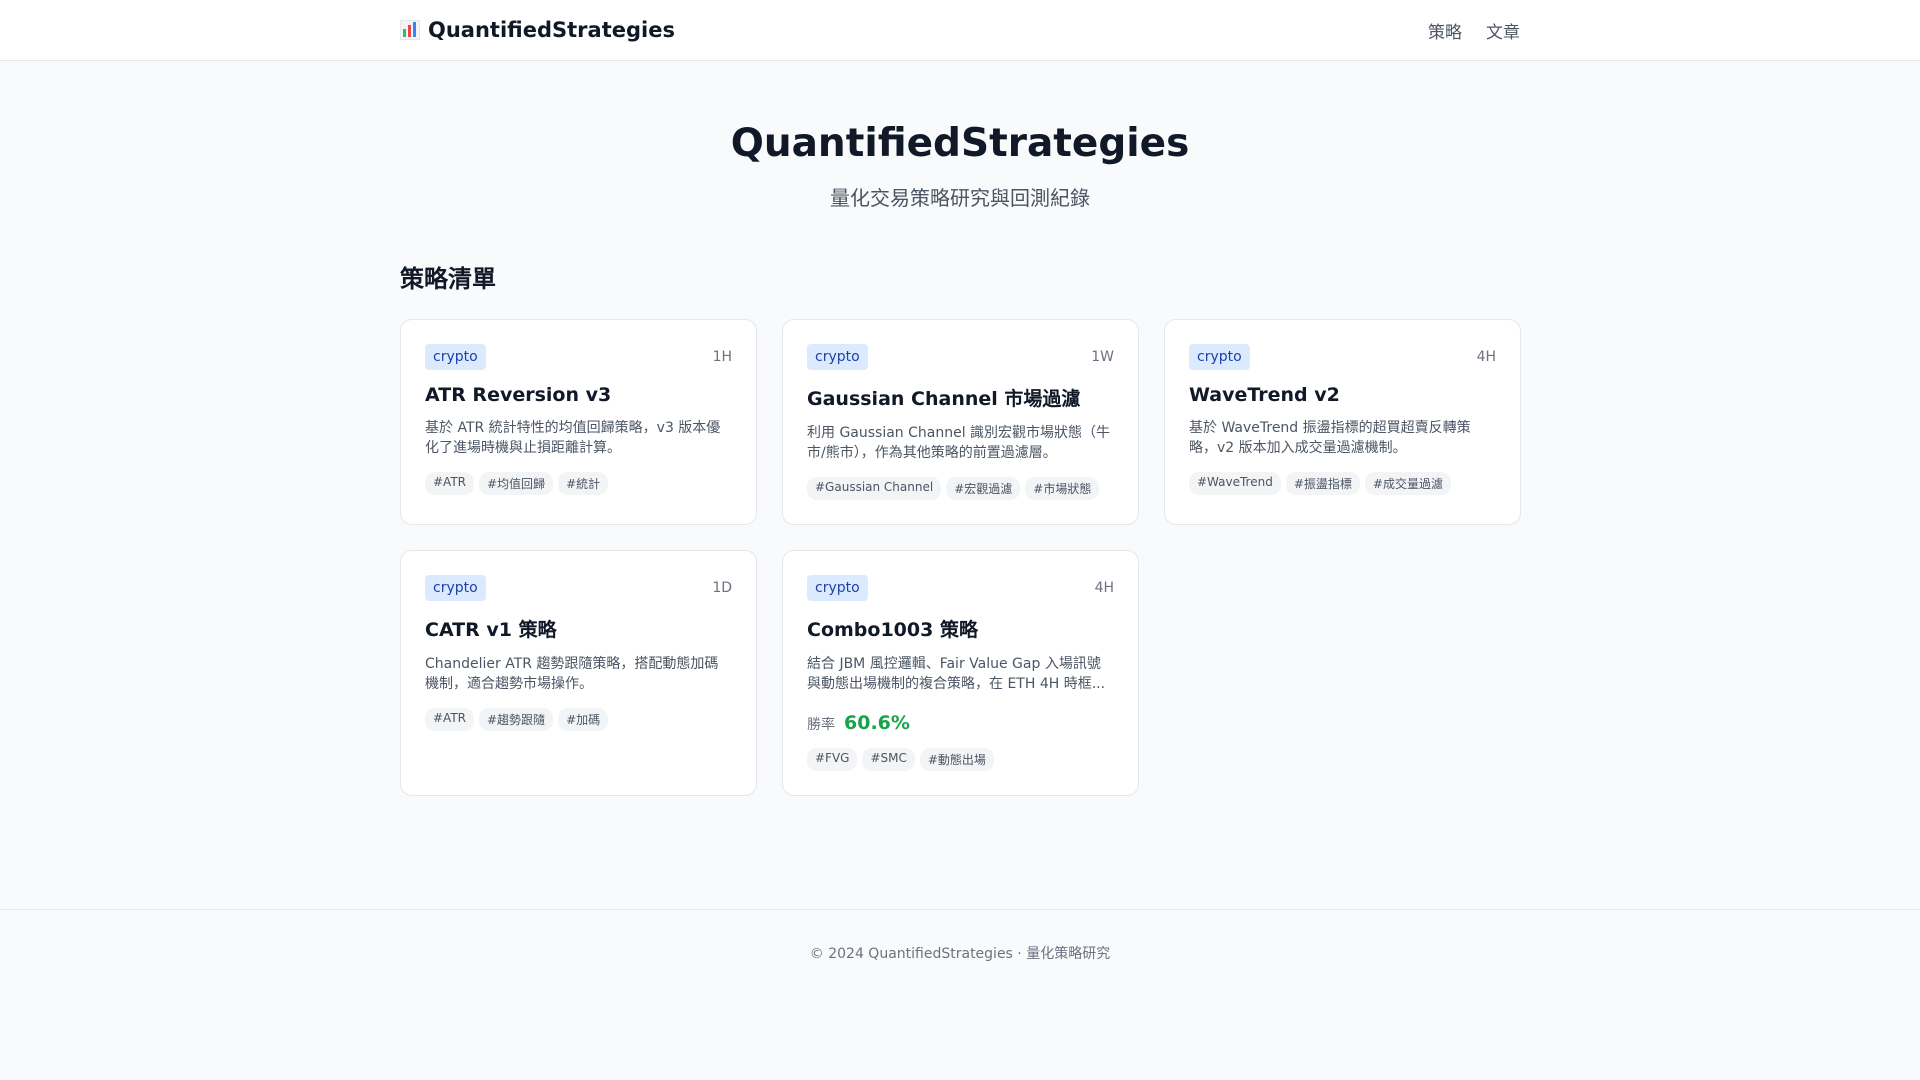 This screenshot has height=1080, width=1920. Describe the element at coordinates (960, 197) in the screenshot. I see `hero-subtitle: 量化交易策略研究與回測紀錄` at that location.